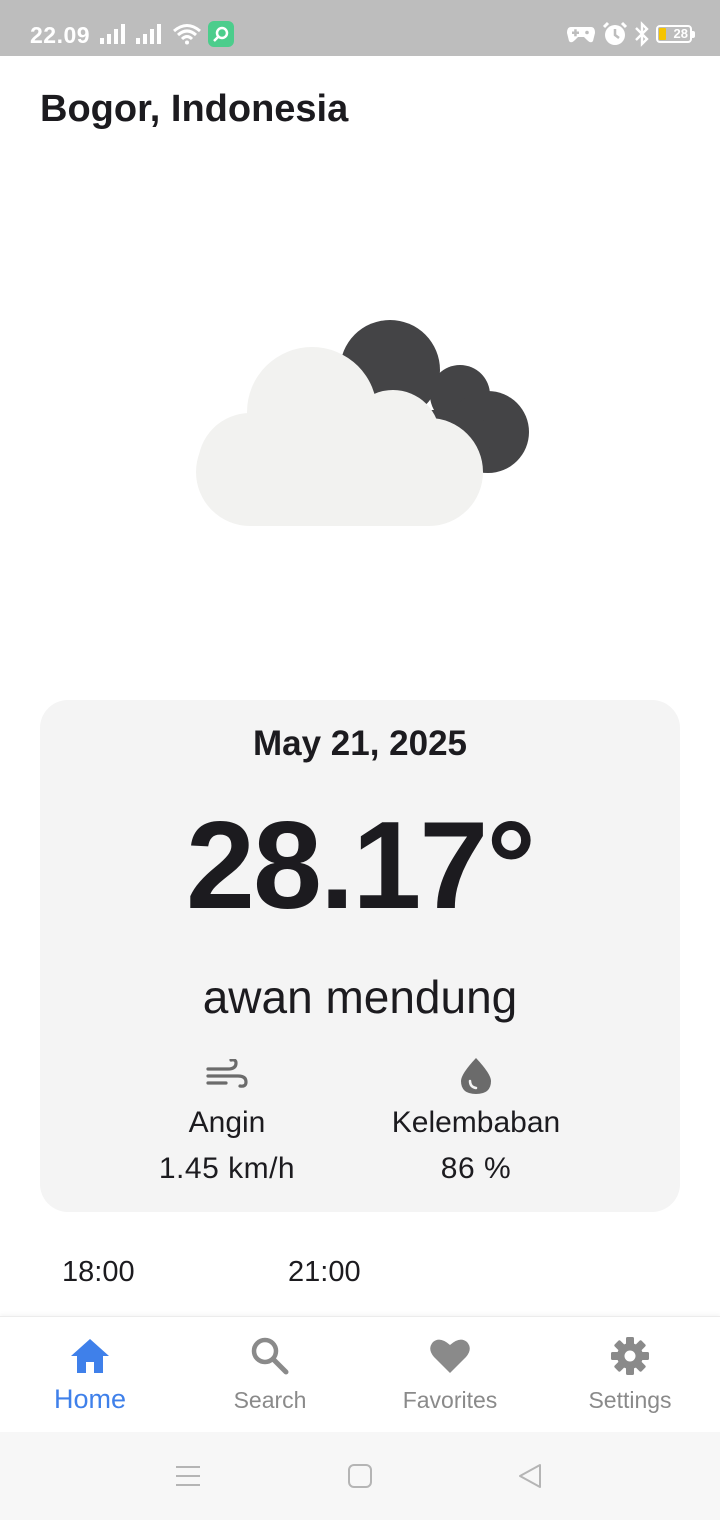 The height and width of the screenshot is (1520, 720). What do you see at coordinates (362, 423) in the screenshot?
I see `cloudy-icon` at bounding box center [362, 423].